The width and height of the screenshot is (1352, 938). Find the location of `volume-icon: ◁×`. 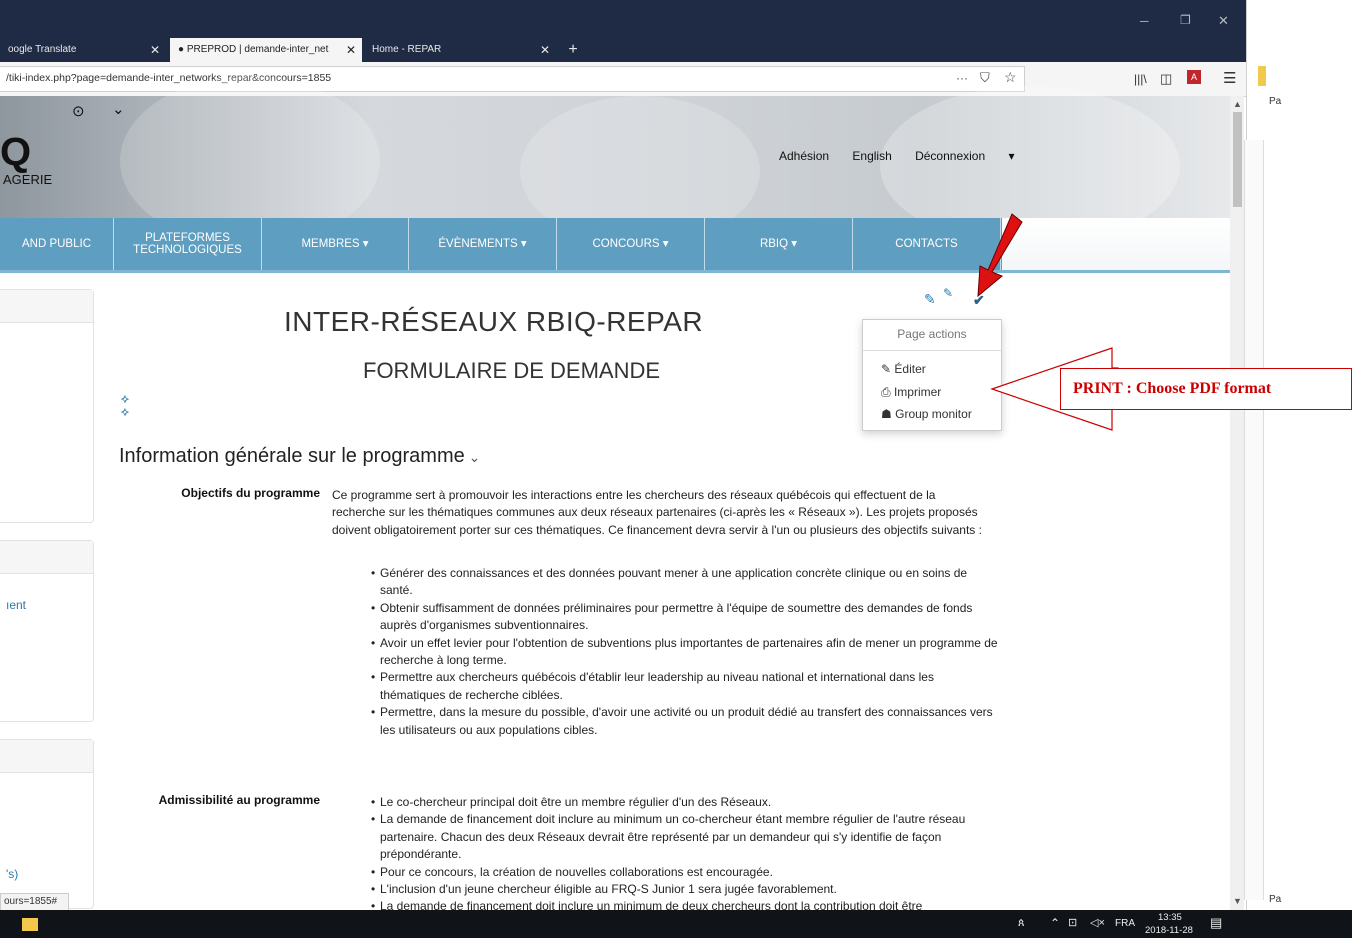

volume-icon: ◁× is located at coordinates (1097, 922).